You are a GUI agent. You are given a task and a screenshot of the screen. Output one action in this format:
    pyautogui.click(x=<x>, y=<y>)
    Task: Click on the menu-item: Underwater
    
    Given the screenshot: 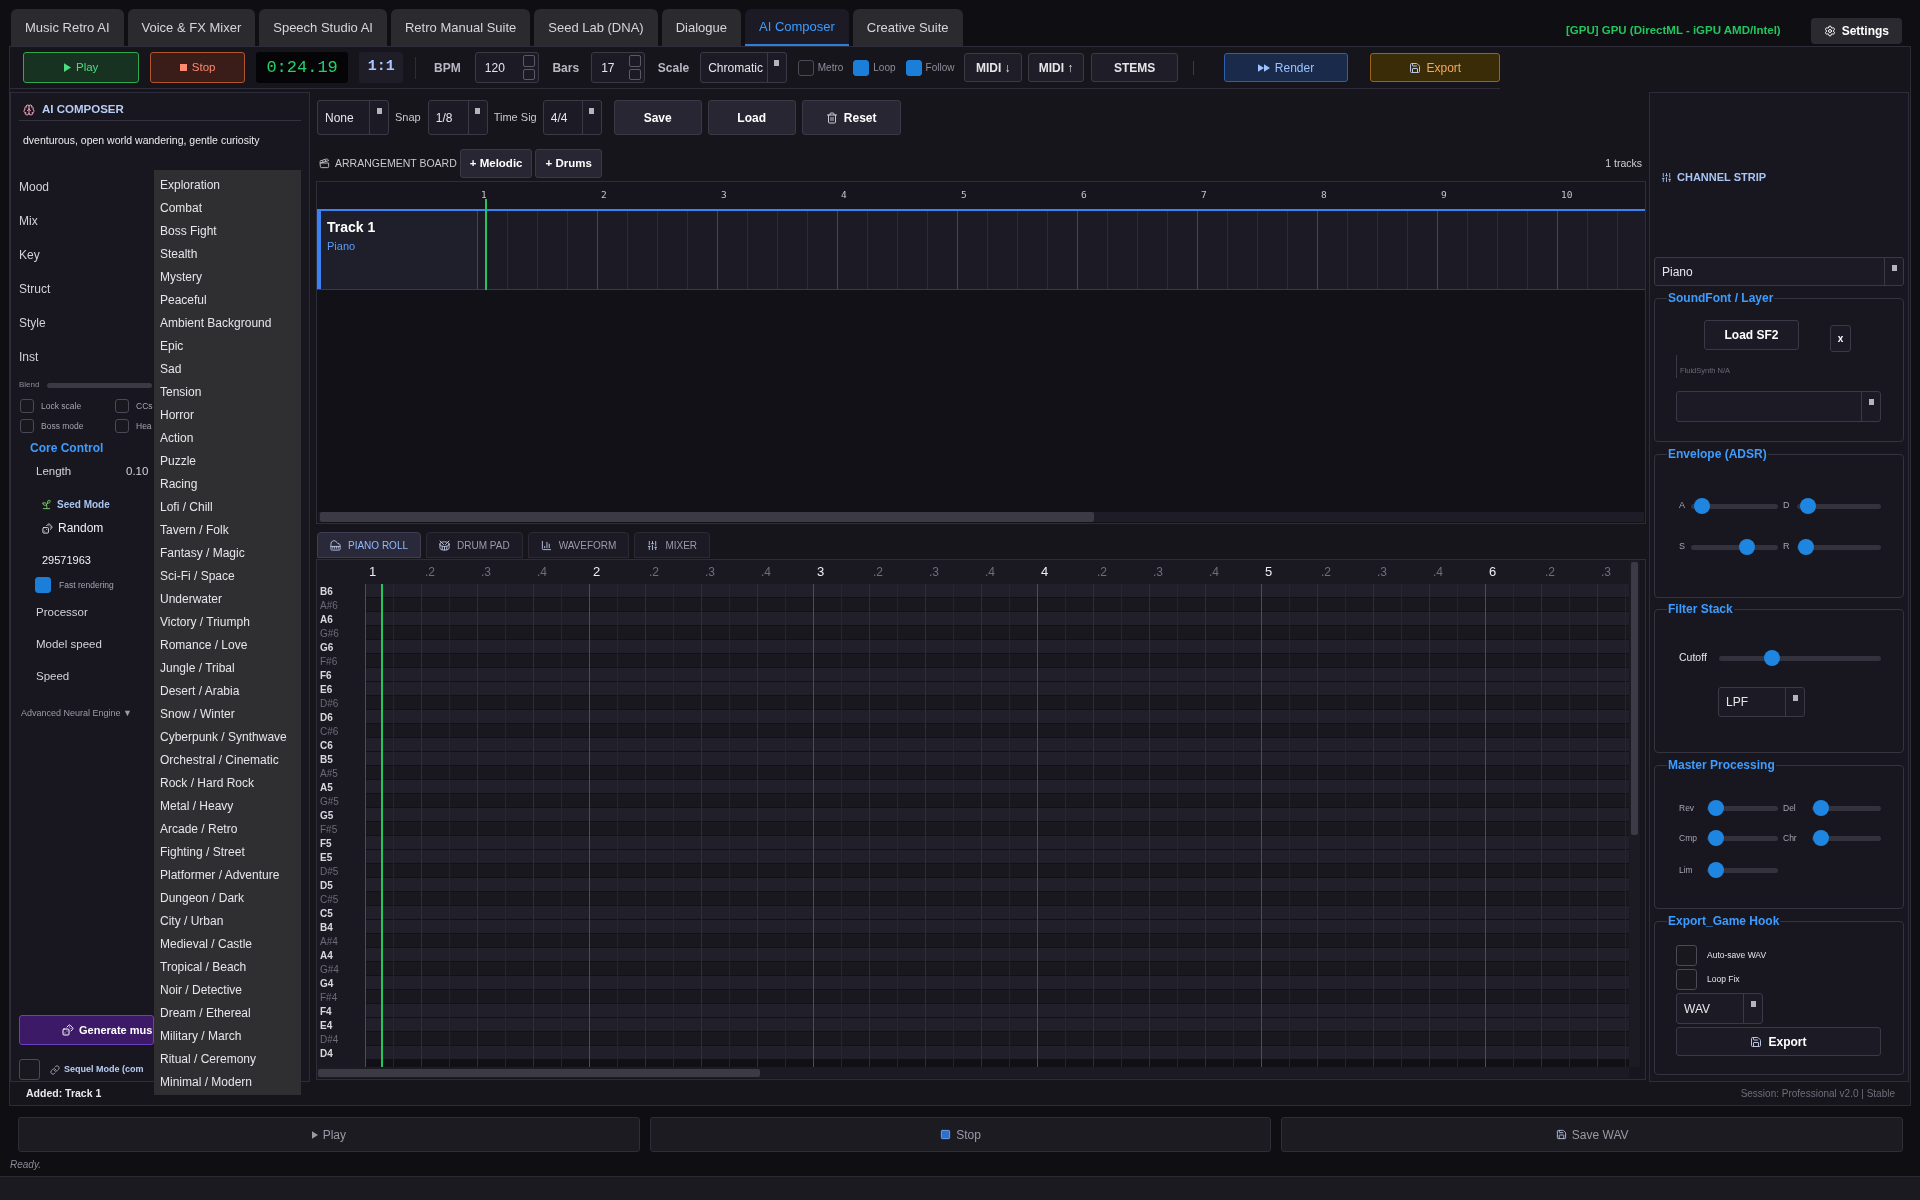 What is the action you would take?
    pyautogui.click(x=227, y=598)
    